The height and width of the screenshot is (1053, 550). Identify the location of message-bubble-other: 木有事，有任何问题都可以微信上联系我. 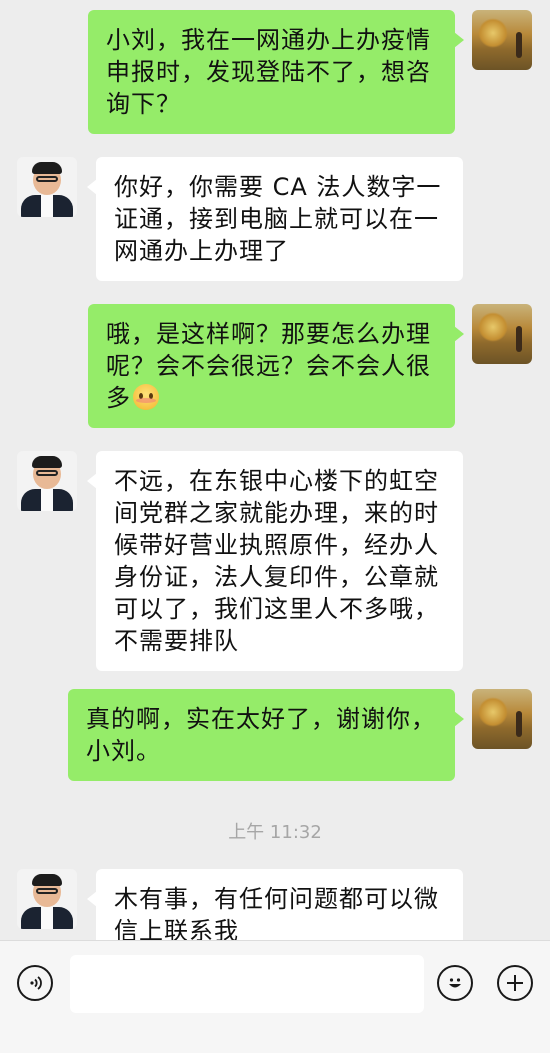
(275, 904).